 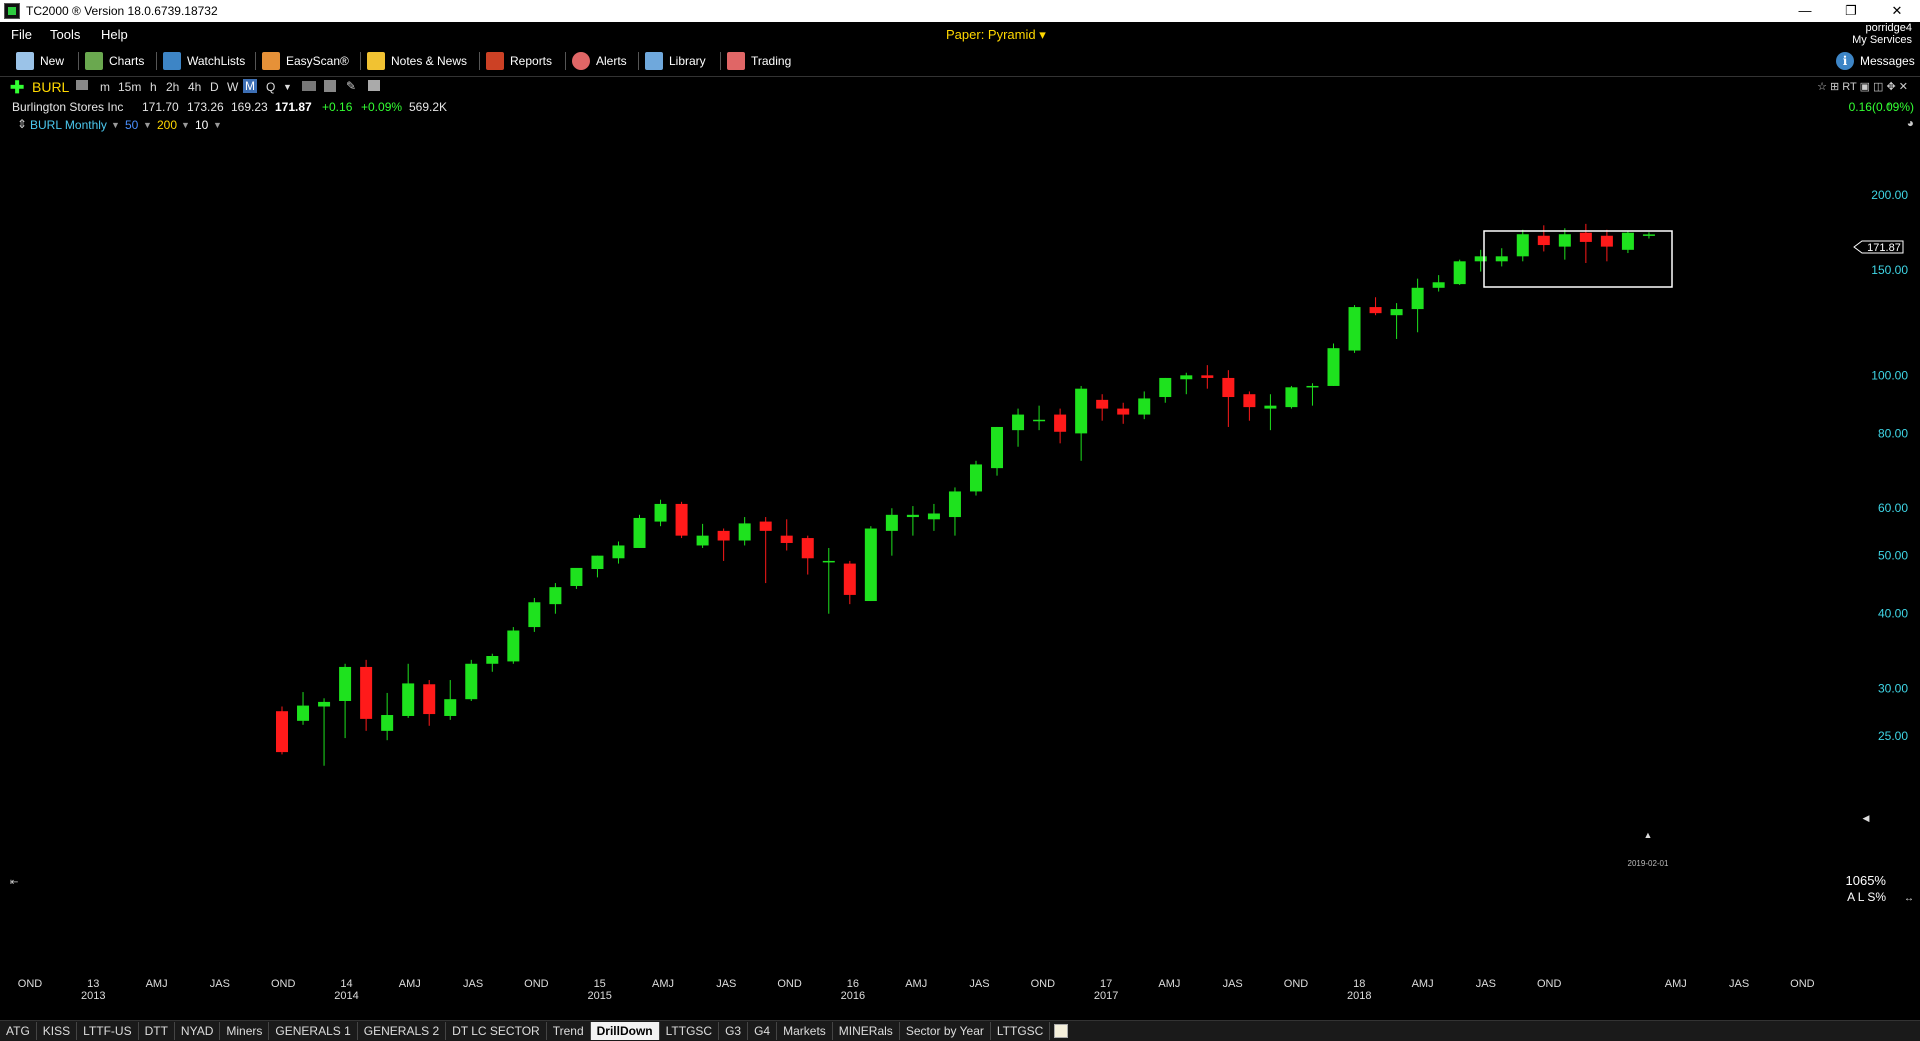 I want to click on scroll-left-icon: ◀, so click(x=1866, y=818).